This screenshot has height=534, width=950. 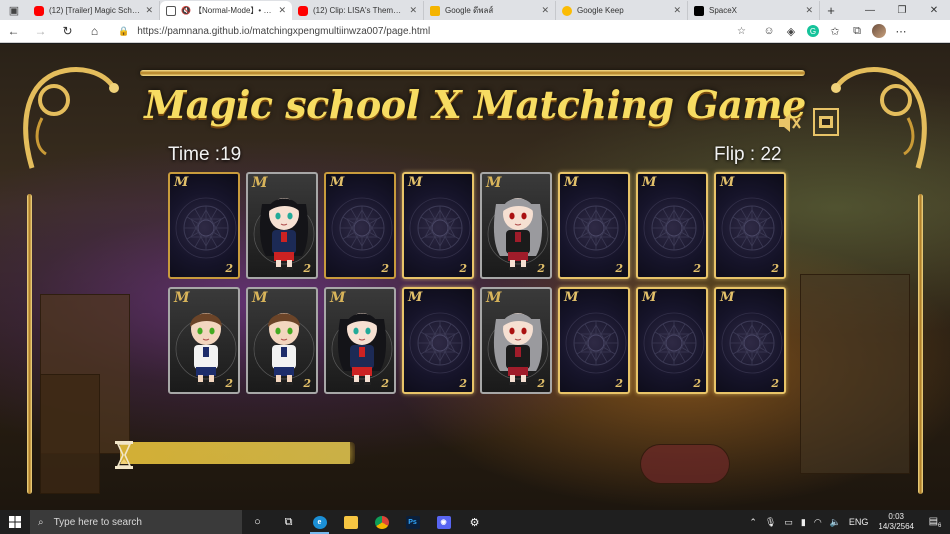 I want to click on mute-icon, so click(x=789, y=123).